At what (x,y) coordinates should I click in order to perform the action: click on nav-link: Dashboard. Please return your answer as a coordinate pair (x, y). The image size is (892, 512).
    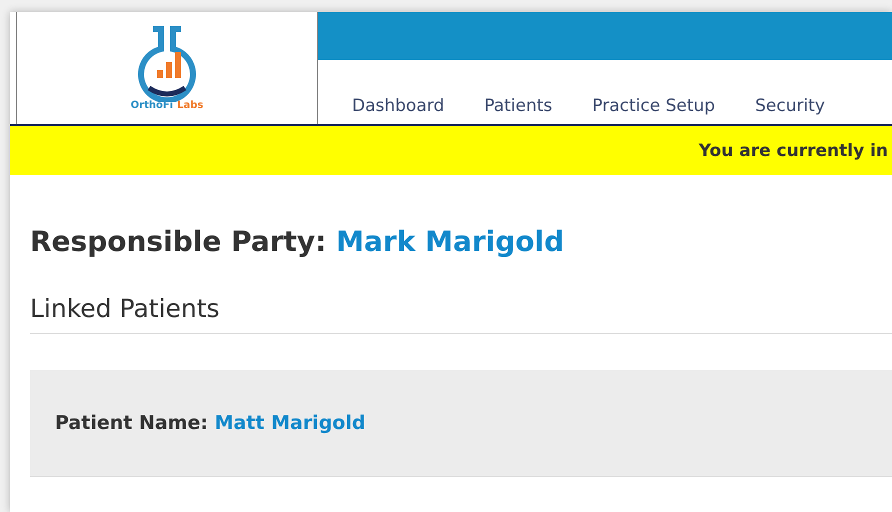
    Looking at the image, I should click on (398, 106).